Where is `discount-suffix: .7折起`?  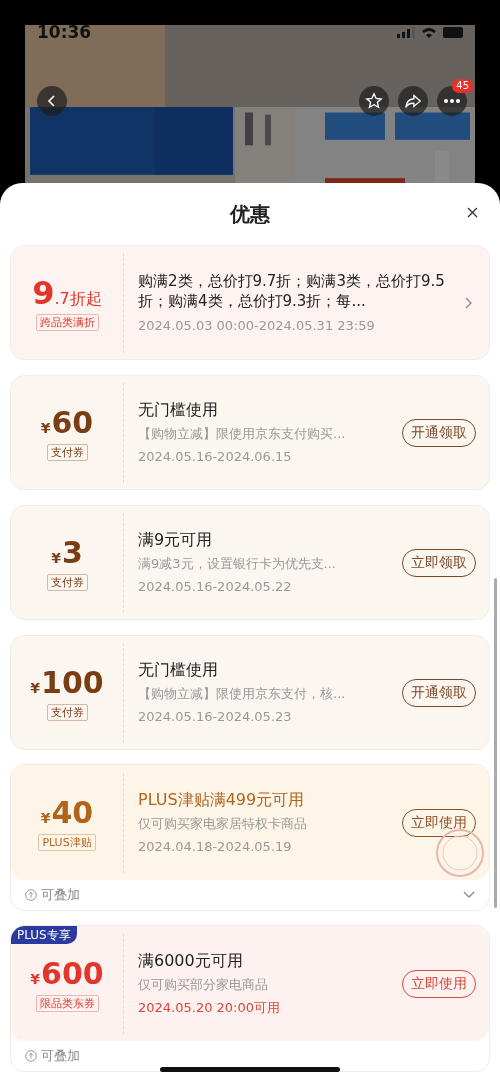 discount-suffix: .7折起 is located at coordinates (78, 299).